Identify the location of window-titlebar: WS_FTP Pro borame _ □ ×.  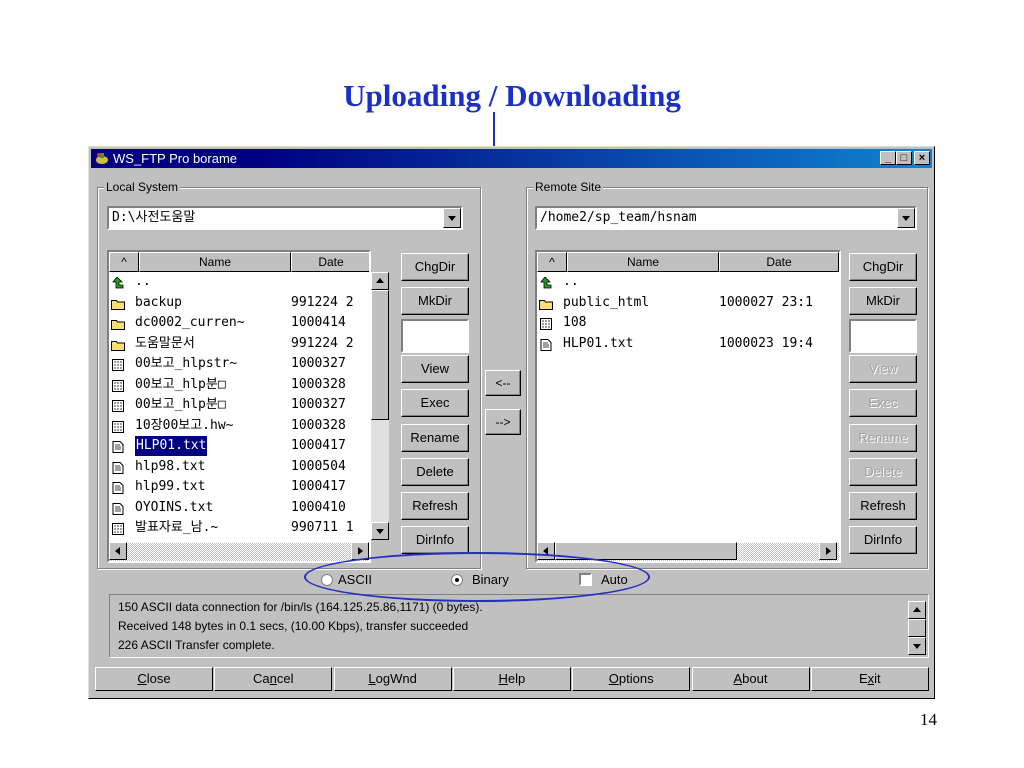
(511, 158).